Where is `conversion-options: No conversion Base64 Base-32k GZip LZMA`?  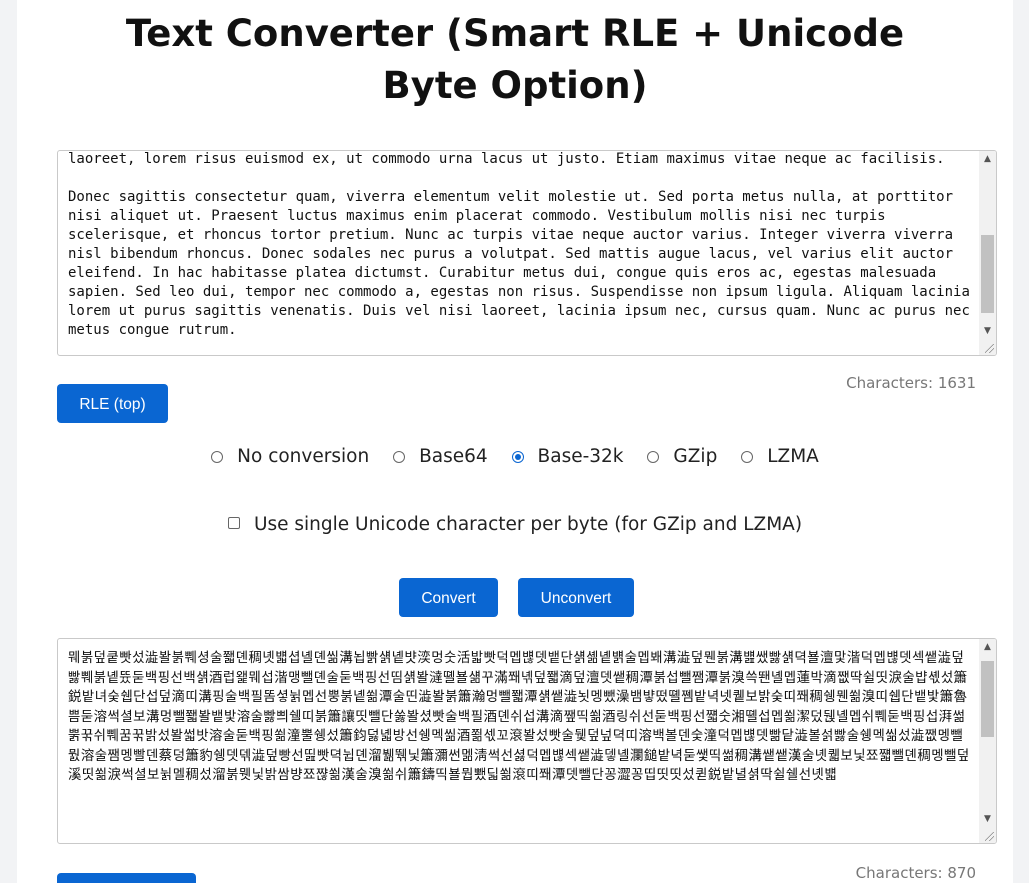 conversion-options: No conversion Base64 Base-32k GZip LZMA is located at coordinates (515, 460).